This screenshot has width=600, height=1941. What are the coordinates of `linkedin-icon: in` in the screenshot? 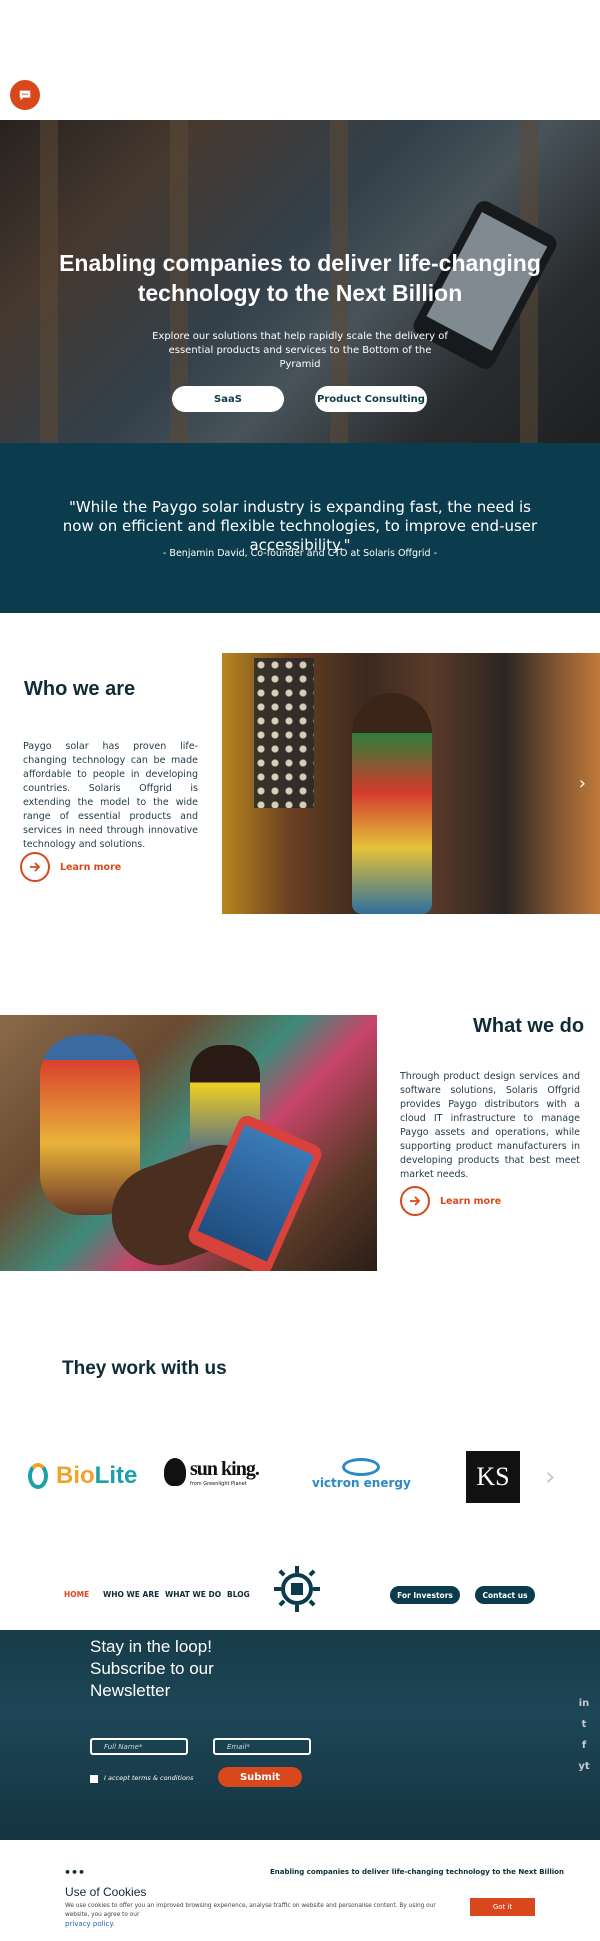 It's located at (584, 1704).